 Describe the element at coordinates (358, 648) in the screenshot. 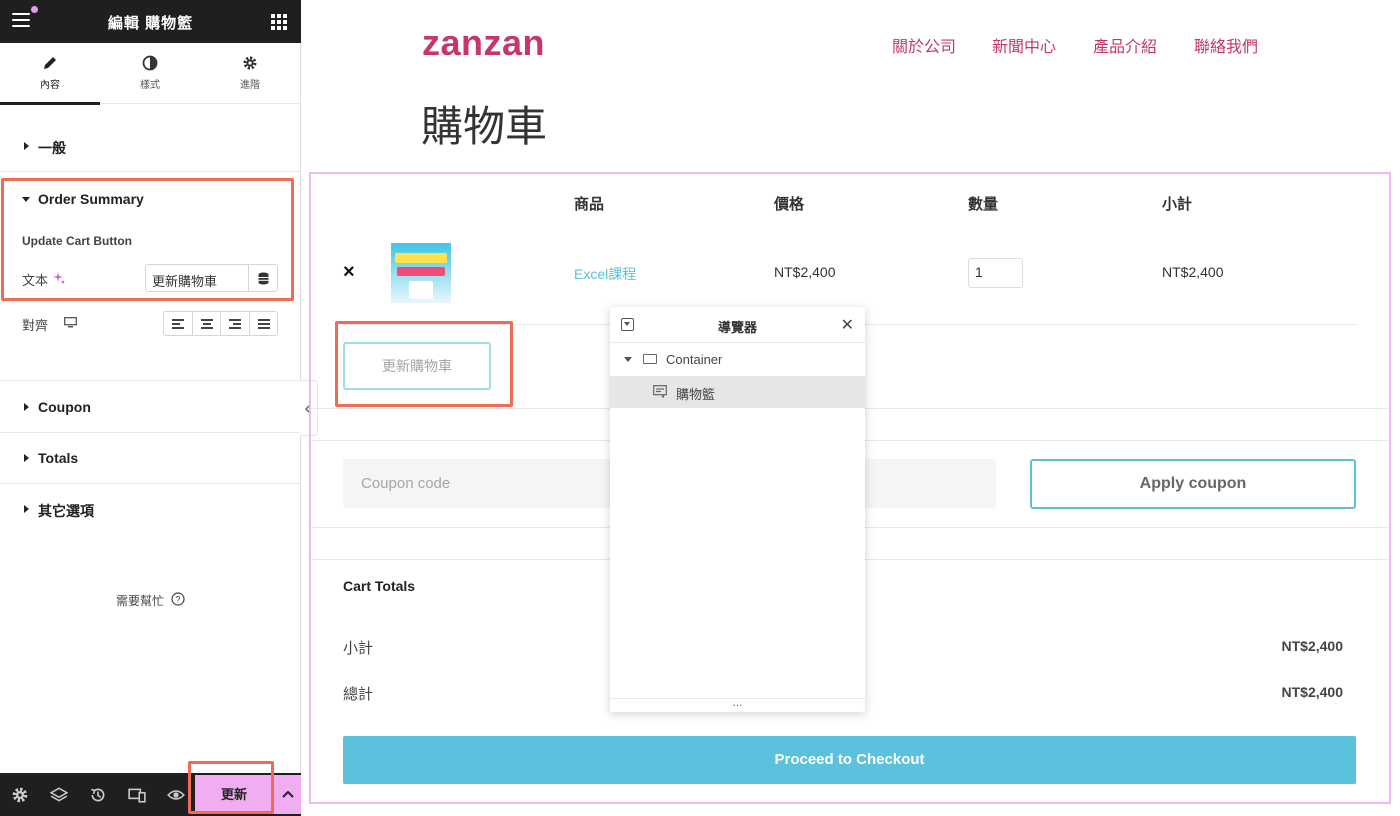

I see `totals-subtotal-label: 小計` at that location.